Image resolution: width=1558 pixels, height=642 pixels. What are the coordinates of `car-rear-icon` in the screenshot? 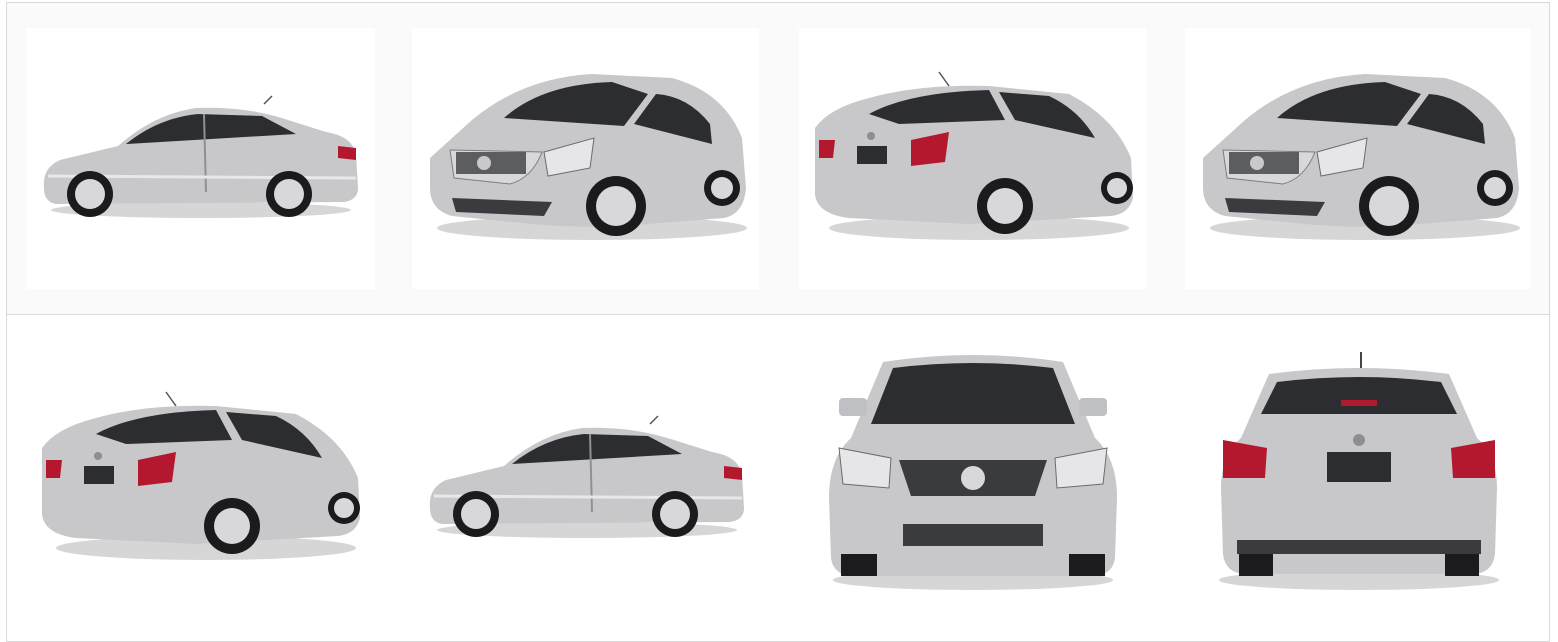 It's located at (1359, 471).